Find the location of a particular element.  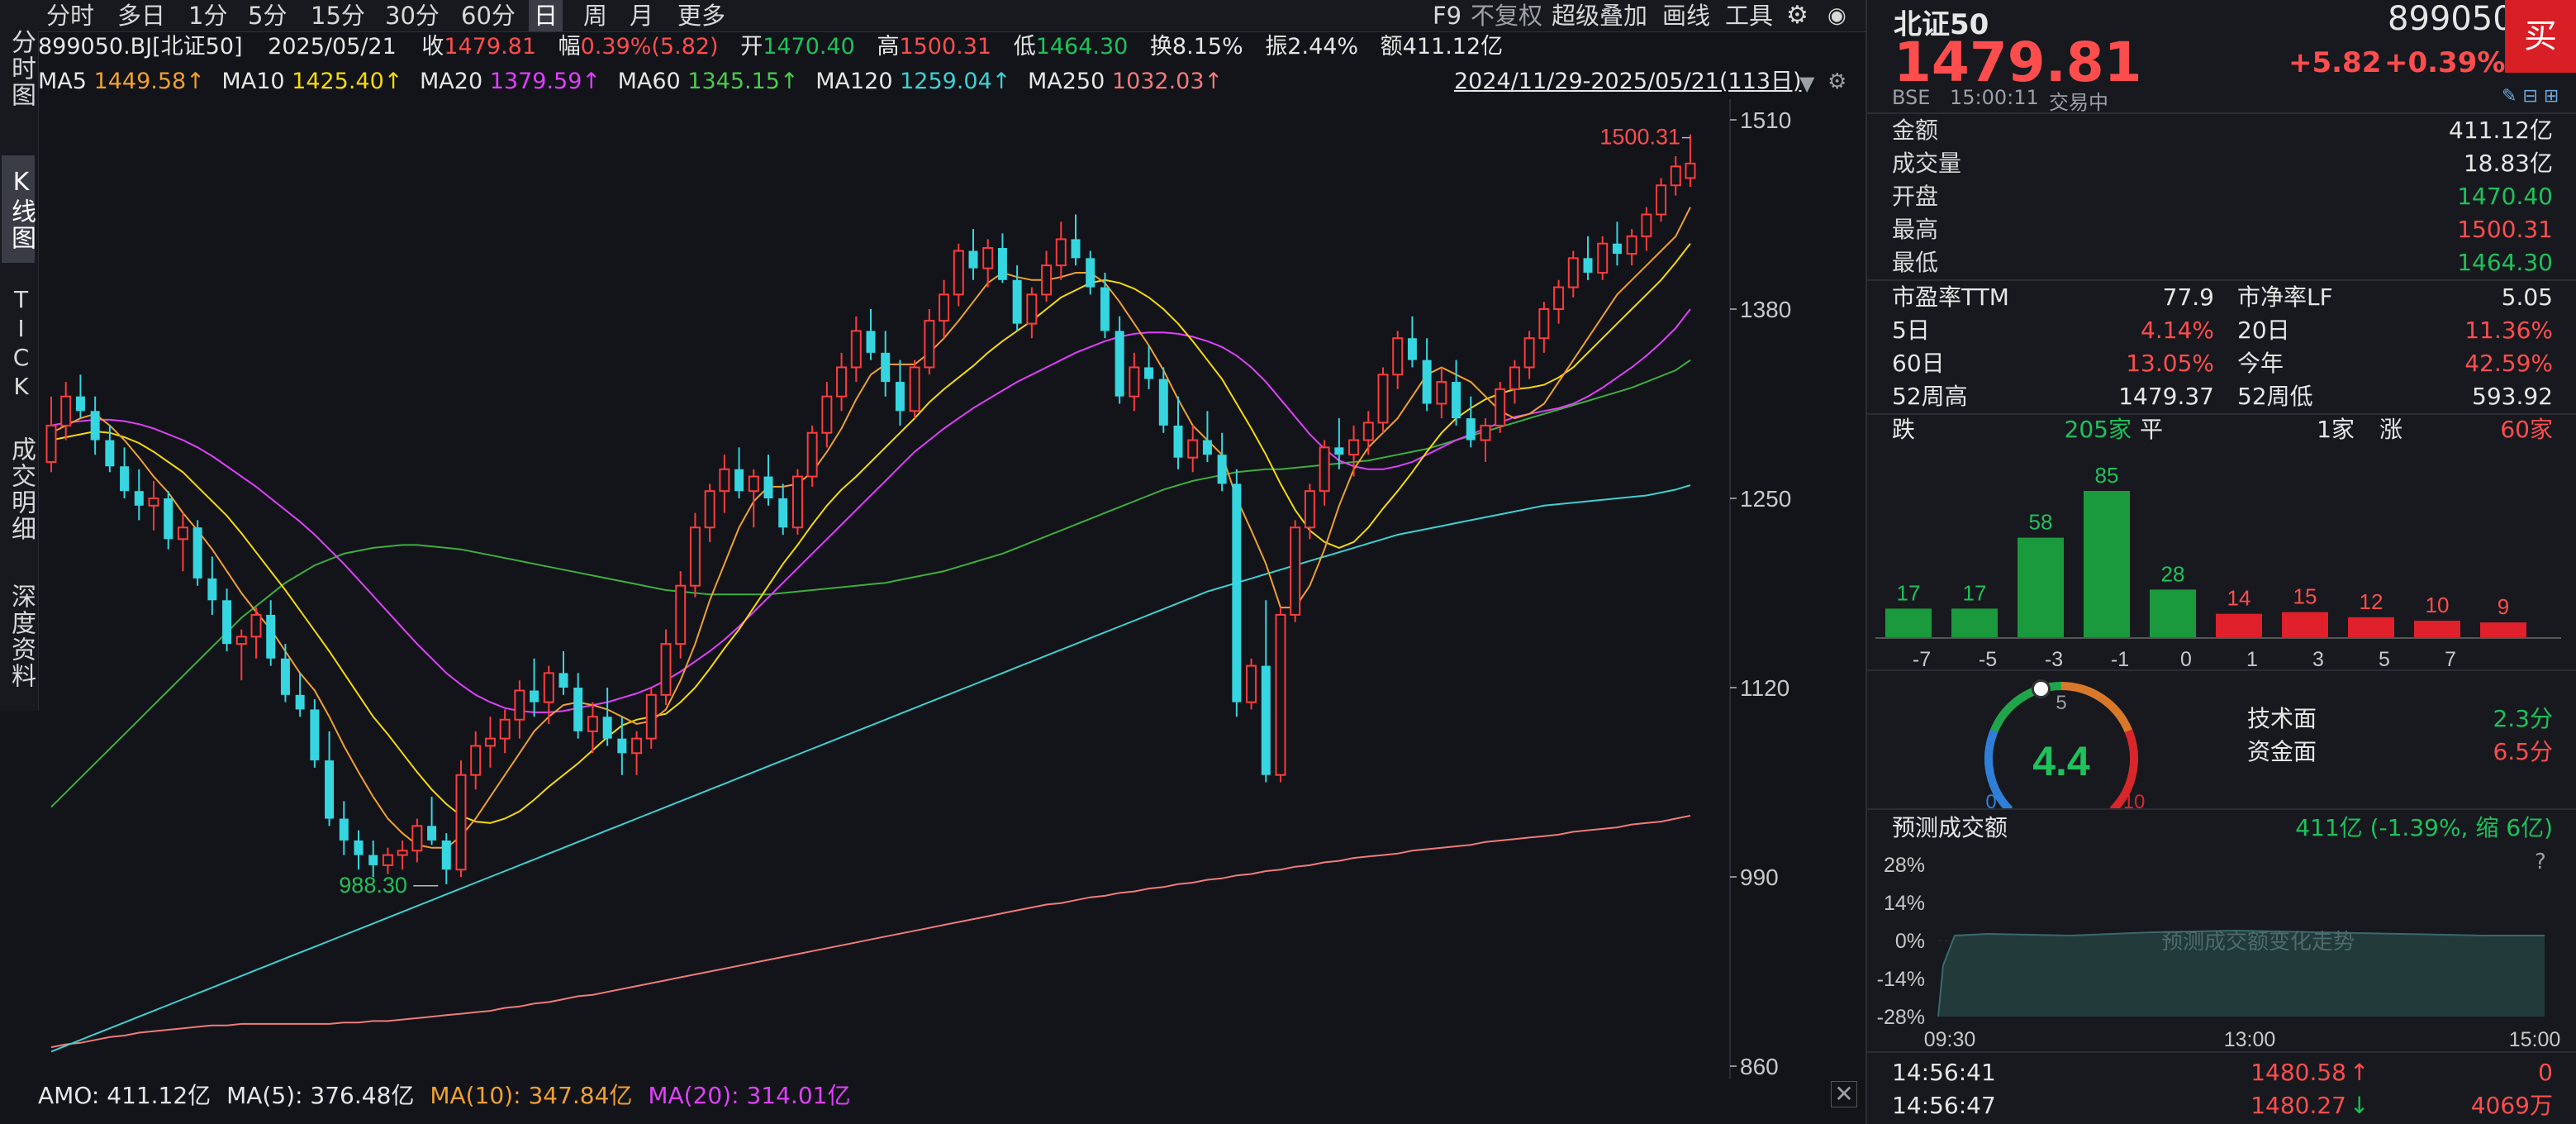

quote-date: 2025/05/21 is located at coordinates (332, 47).